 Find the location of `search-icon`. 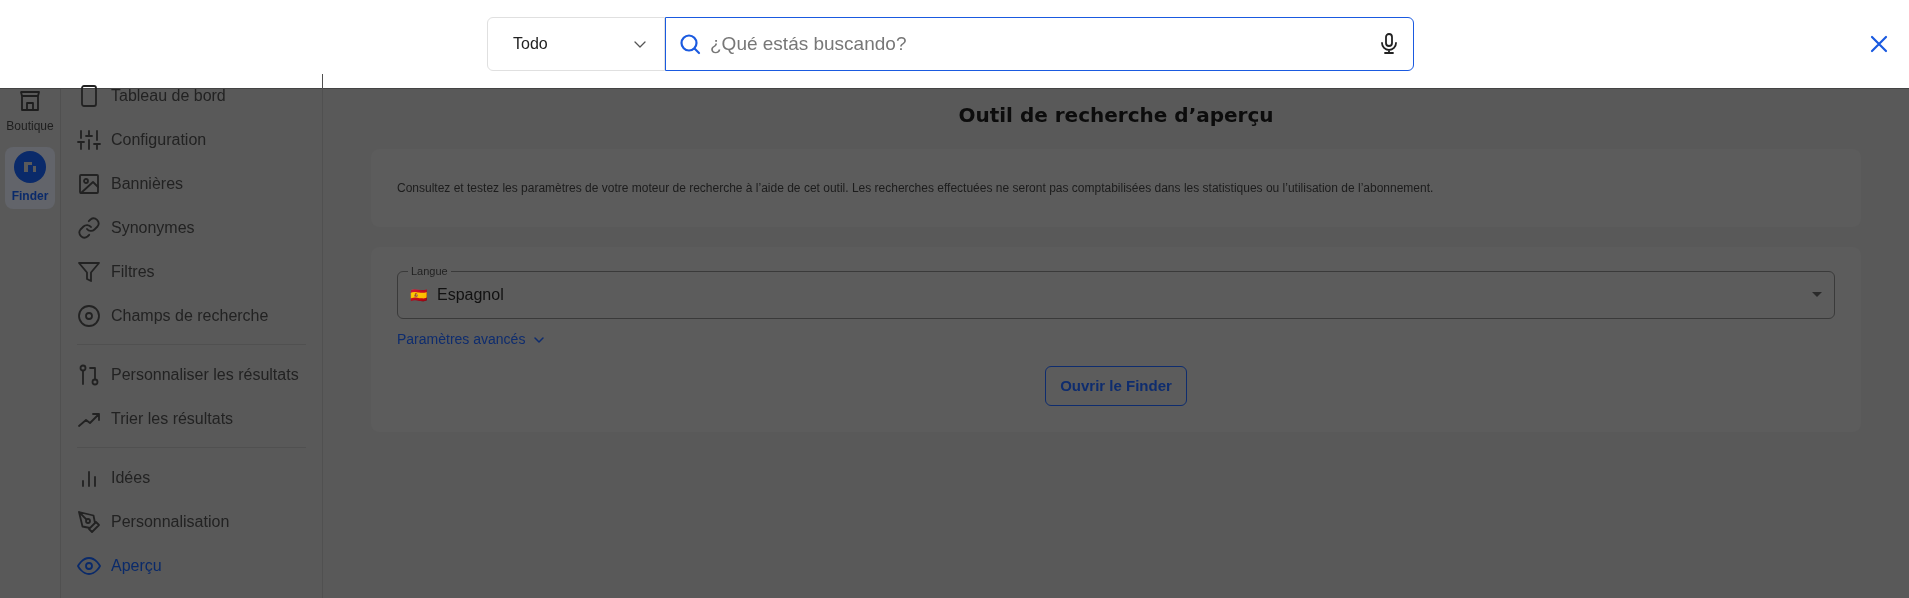

search-icon is located at coordinates (690, 44).